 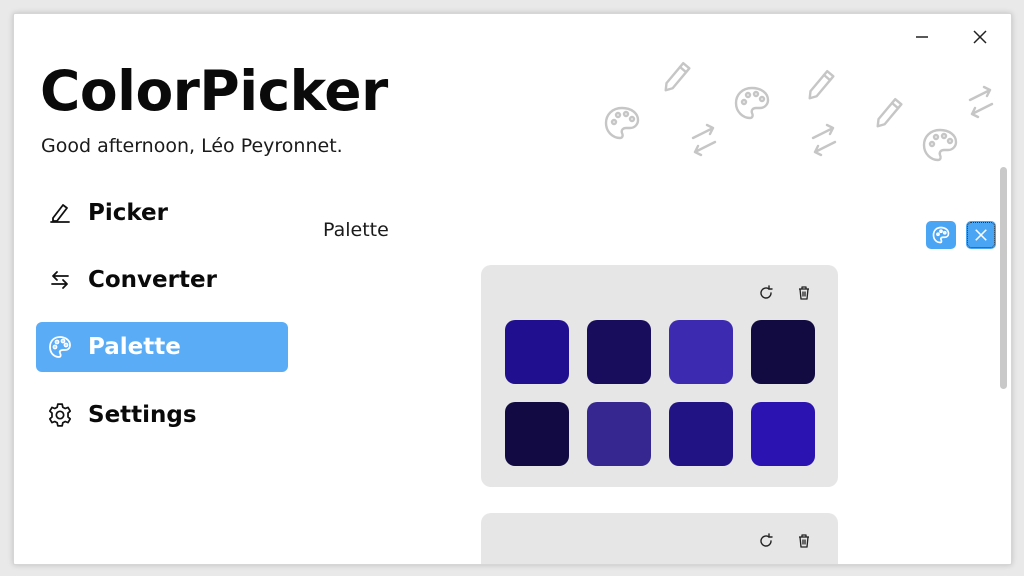 I want to click on scrollbar, so click(x=1003, y=278).